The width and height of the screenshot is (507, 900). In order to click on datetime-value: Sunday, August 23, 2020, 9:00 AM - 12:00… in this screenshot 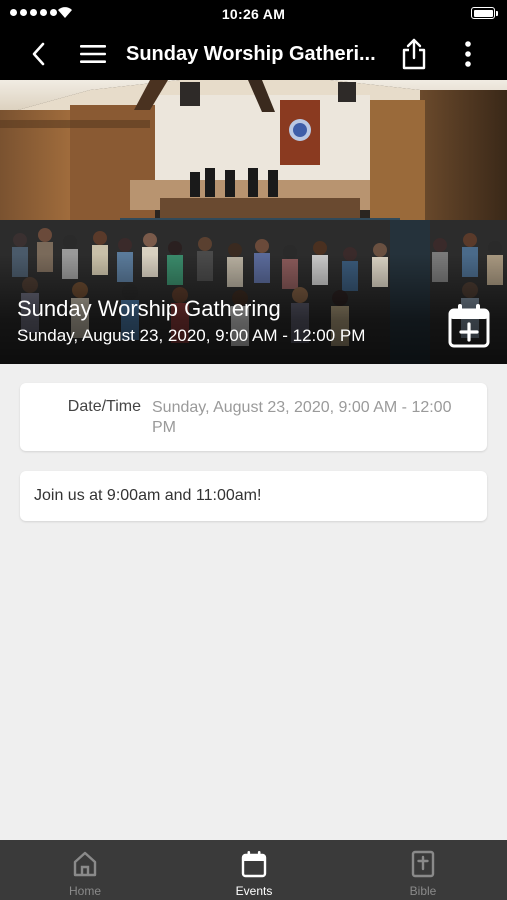, I will do `click(302, 417)`.